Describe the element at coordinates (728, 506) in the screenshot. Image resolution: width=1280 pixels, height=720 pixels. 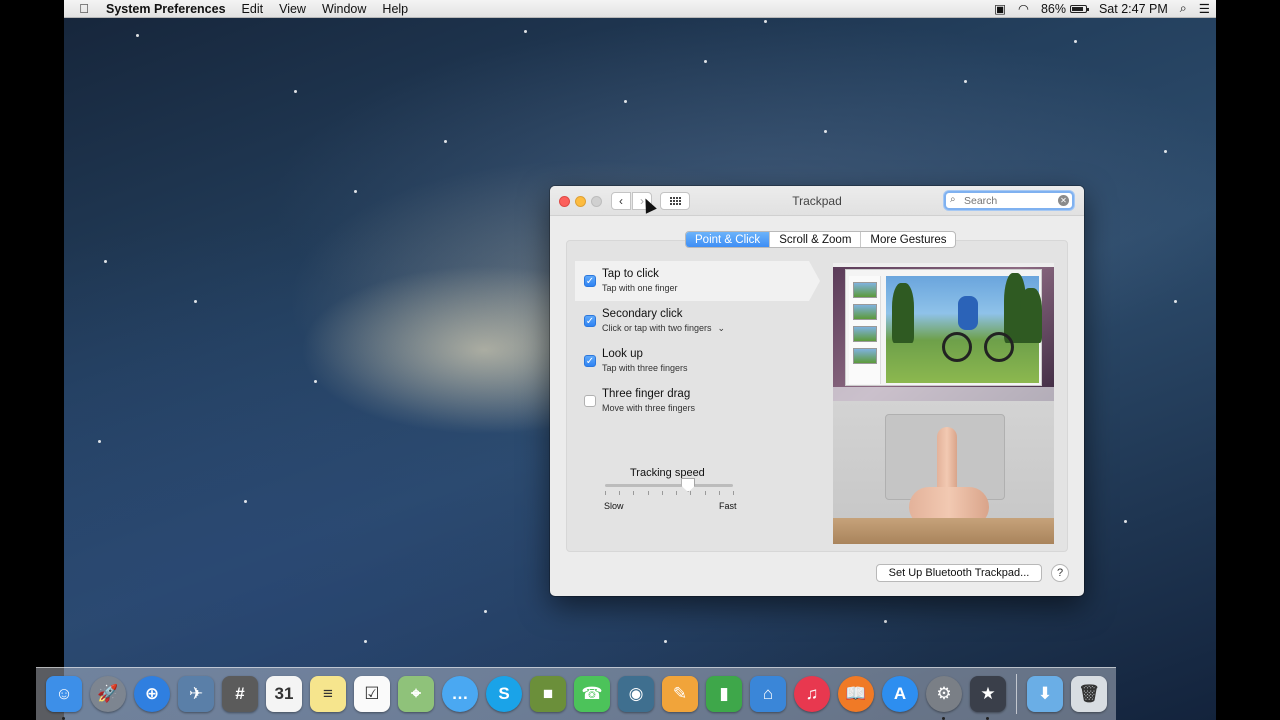
I see `slider-max-label: Fast` at that location.